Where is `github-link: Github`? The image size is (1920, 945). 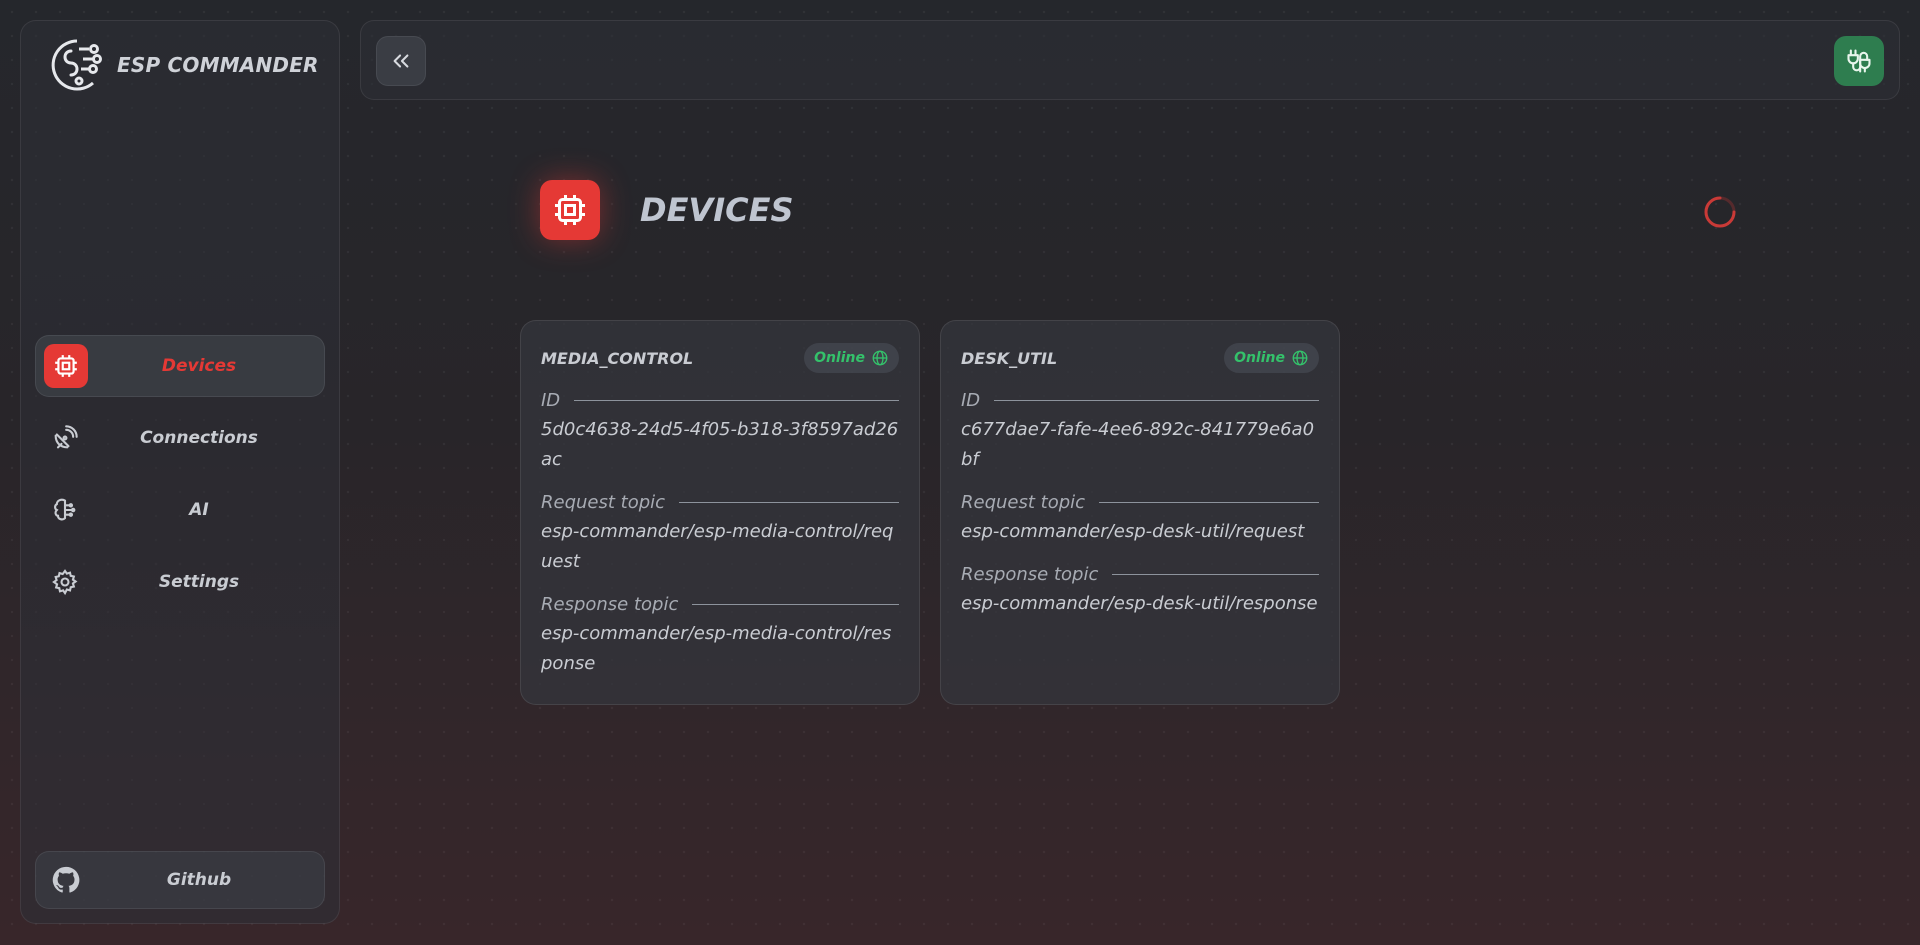 github-link: Github is located at coordinates (180, 880).